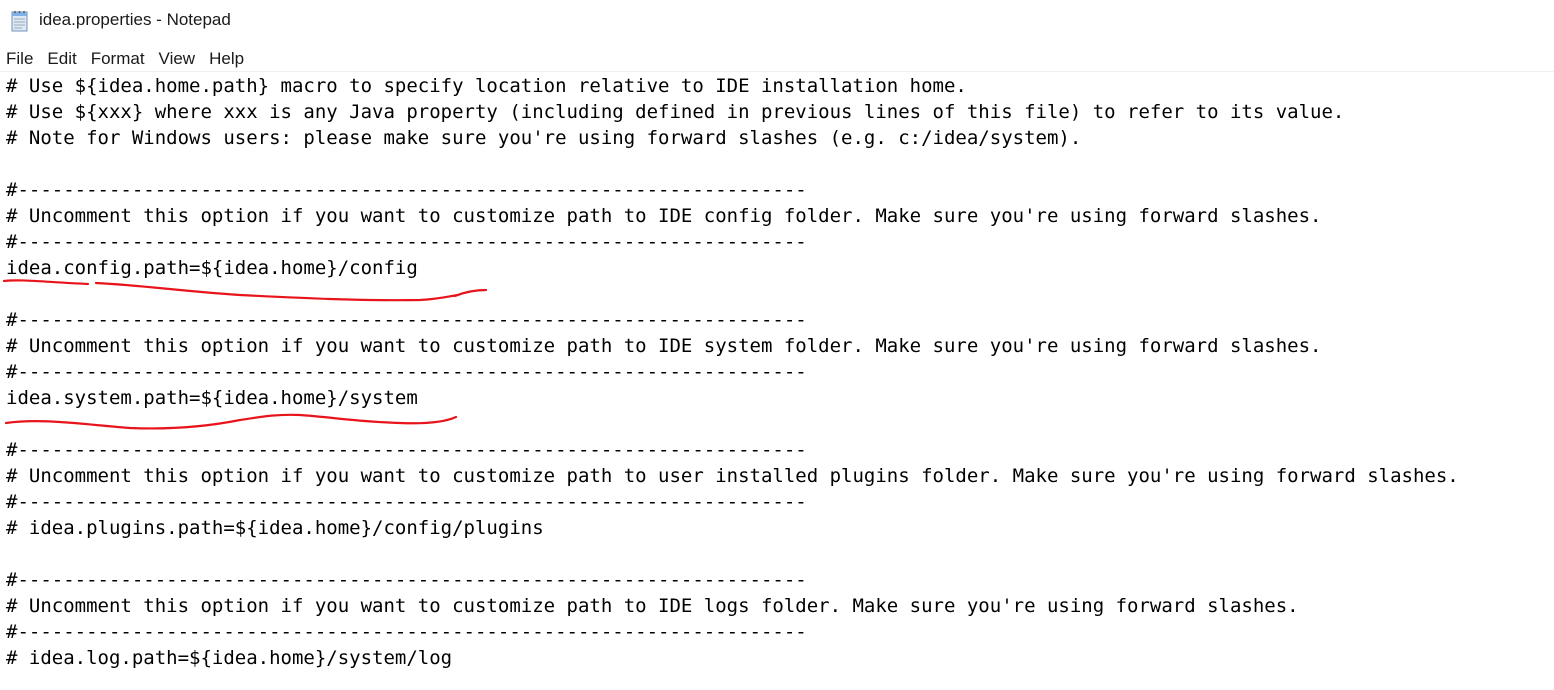 This screenshot has height=690, width=1554. What do you see at coordinates (226, 59) in the screenshot?
I see `menu-help: Help` at bounding box center [226, 59].